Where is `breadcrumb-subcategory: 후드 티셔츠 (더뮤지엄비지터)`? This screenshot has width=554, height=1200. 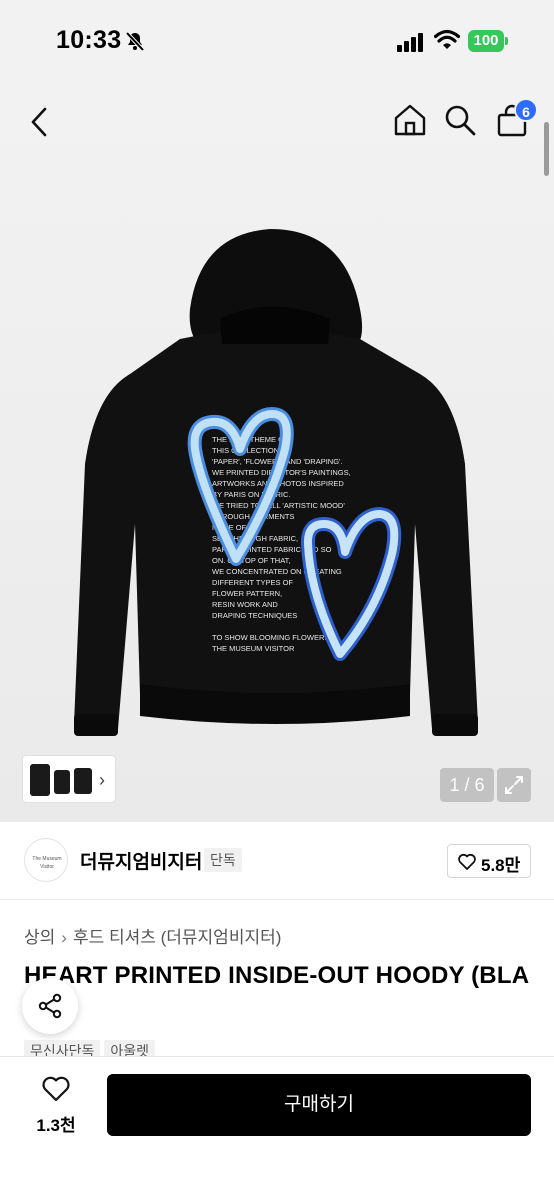
breadcrumb-subcategory: 후드 티셔츠 (더뮤지엄비지터) is located at coordinates (177, 937).